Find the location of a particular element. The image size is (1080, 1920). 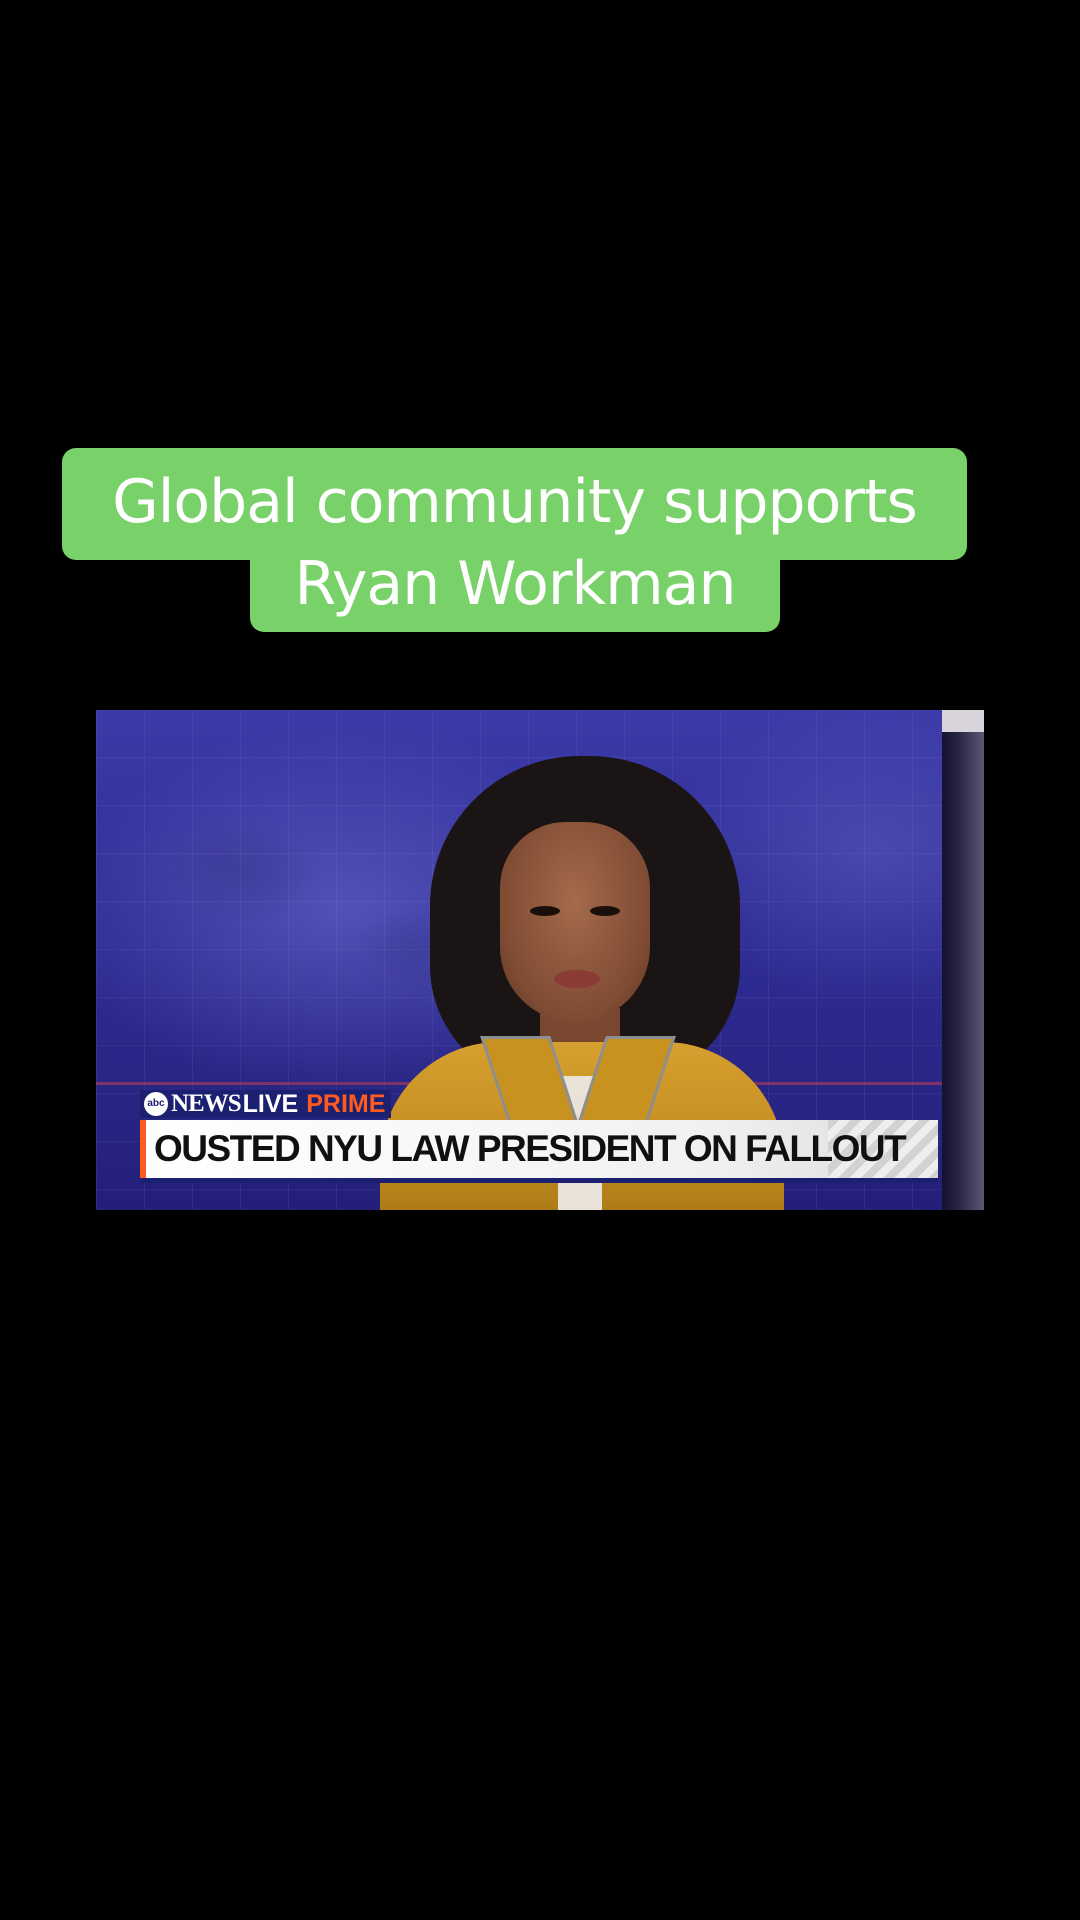

brand-live-text: LIVE is located at coordinates (270, 1104).